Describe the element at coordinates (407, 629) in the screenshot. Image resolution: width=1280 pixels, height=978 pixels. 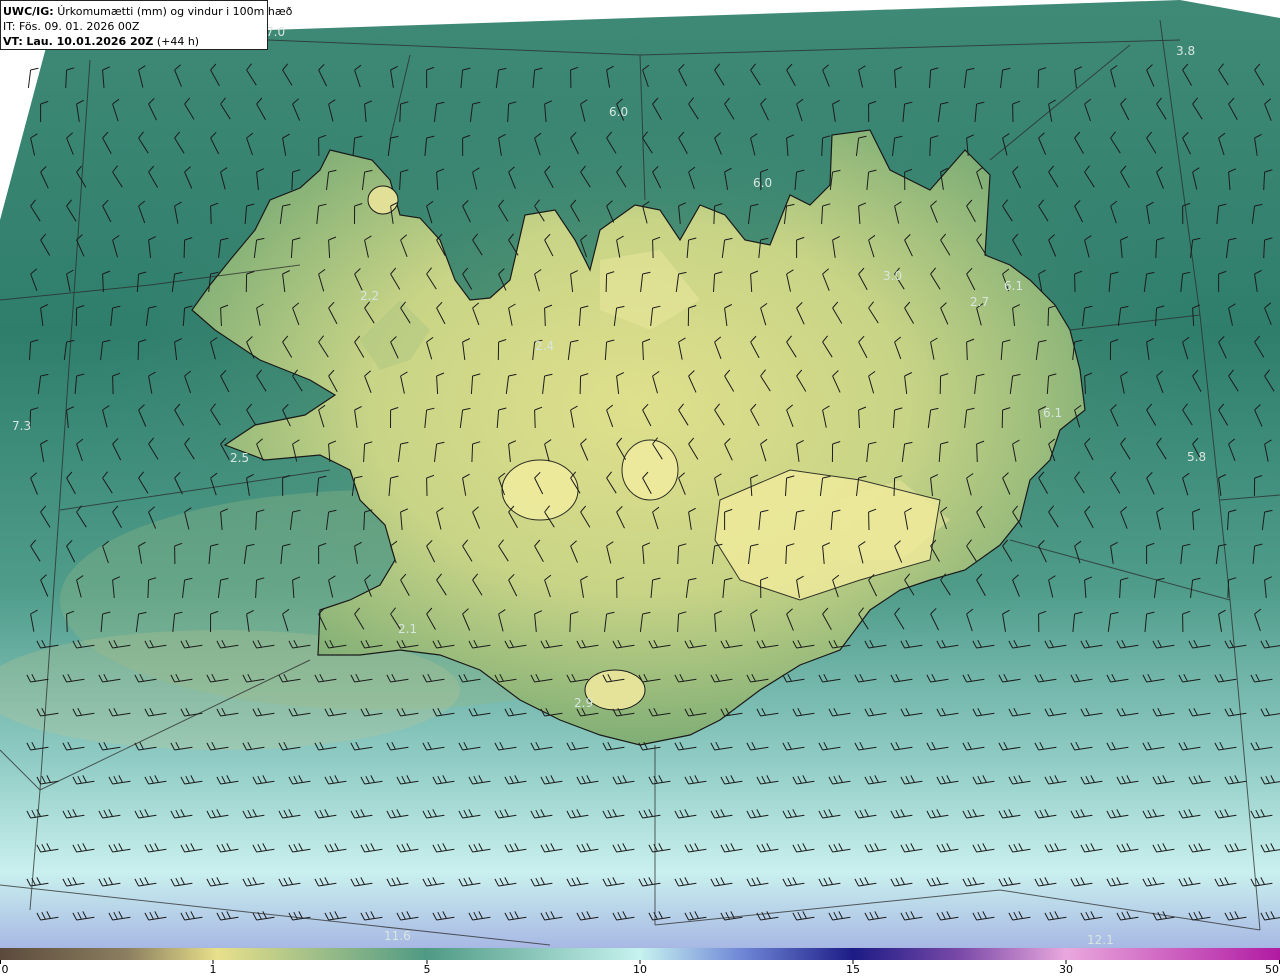
I see `map-value: 2.1` at that location.